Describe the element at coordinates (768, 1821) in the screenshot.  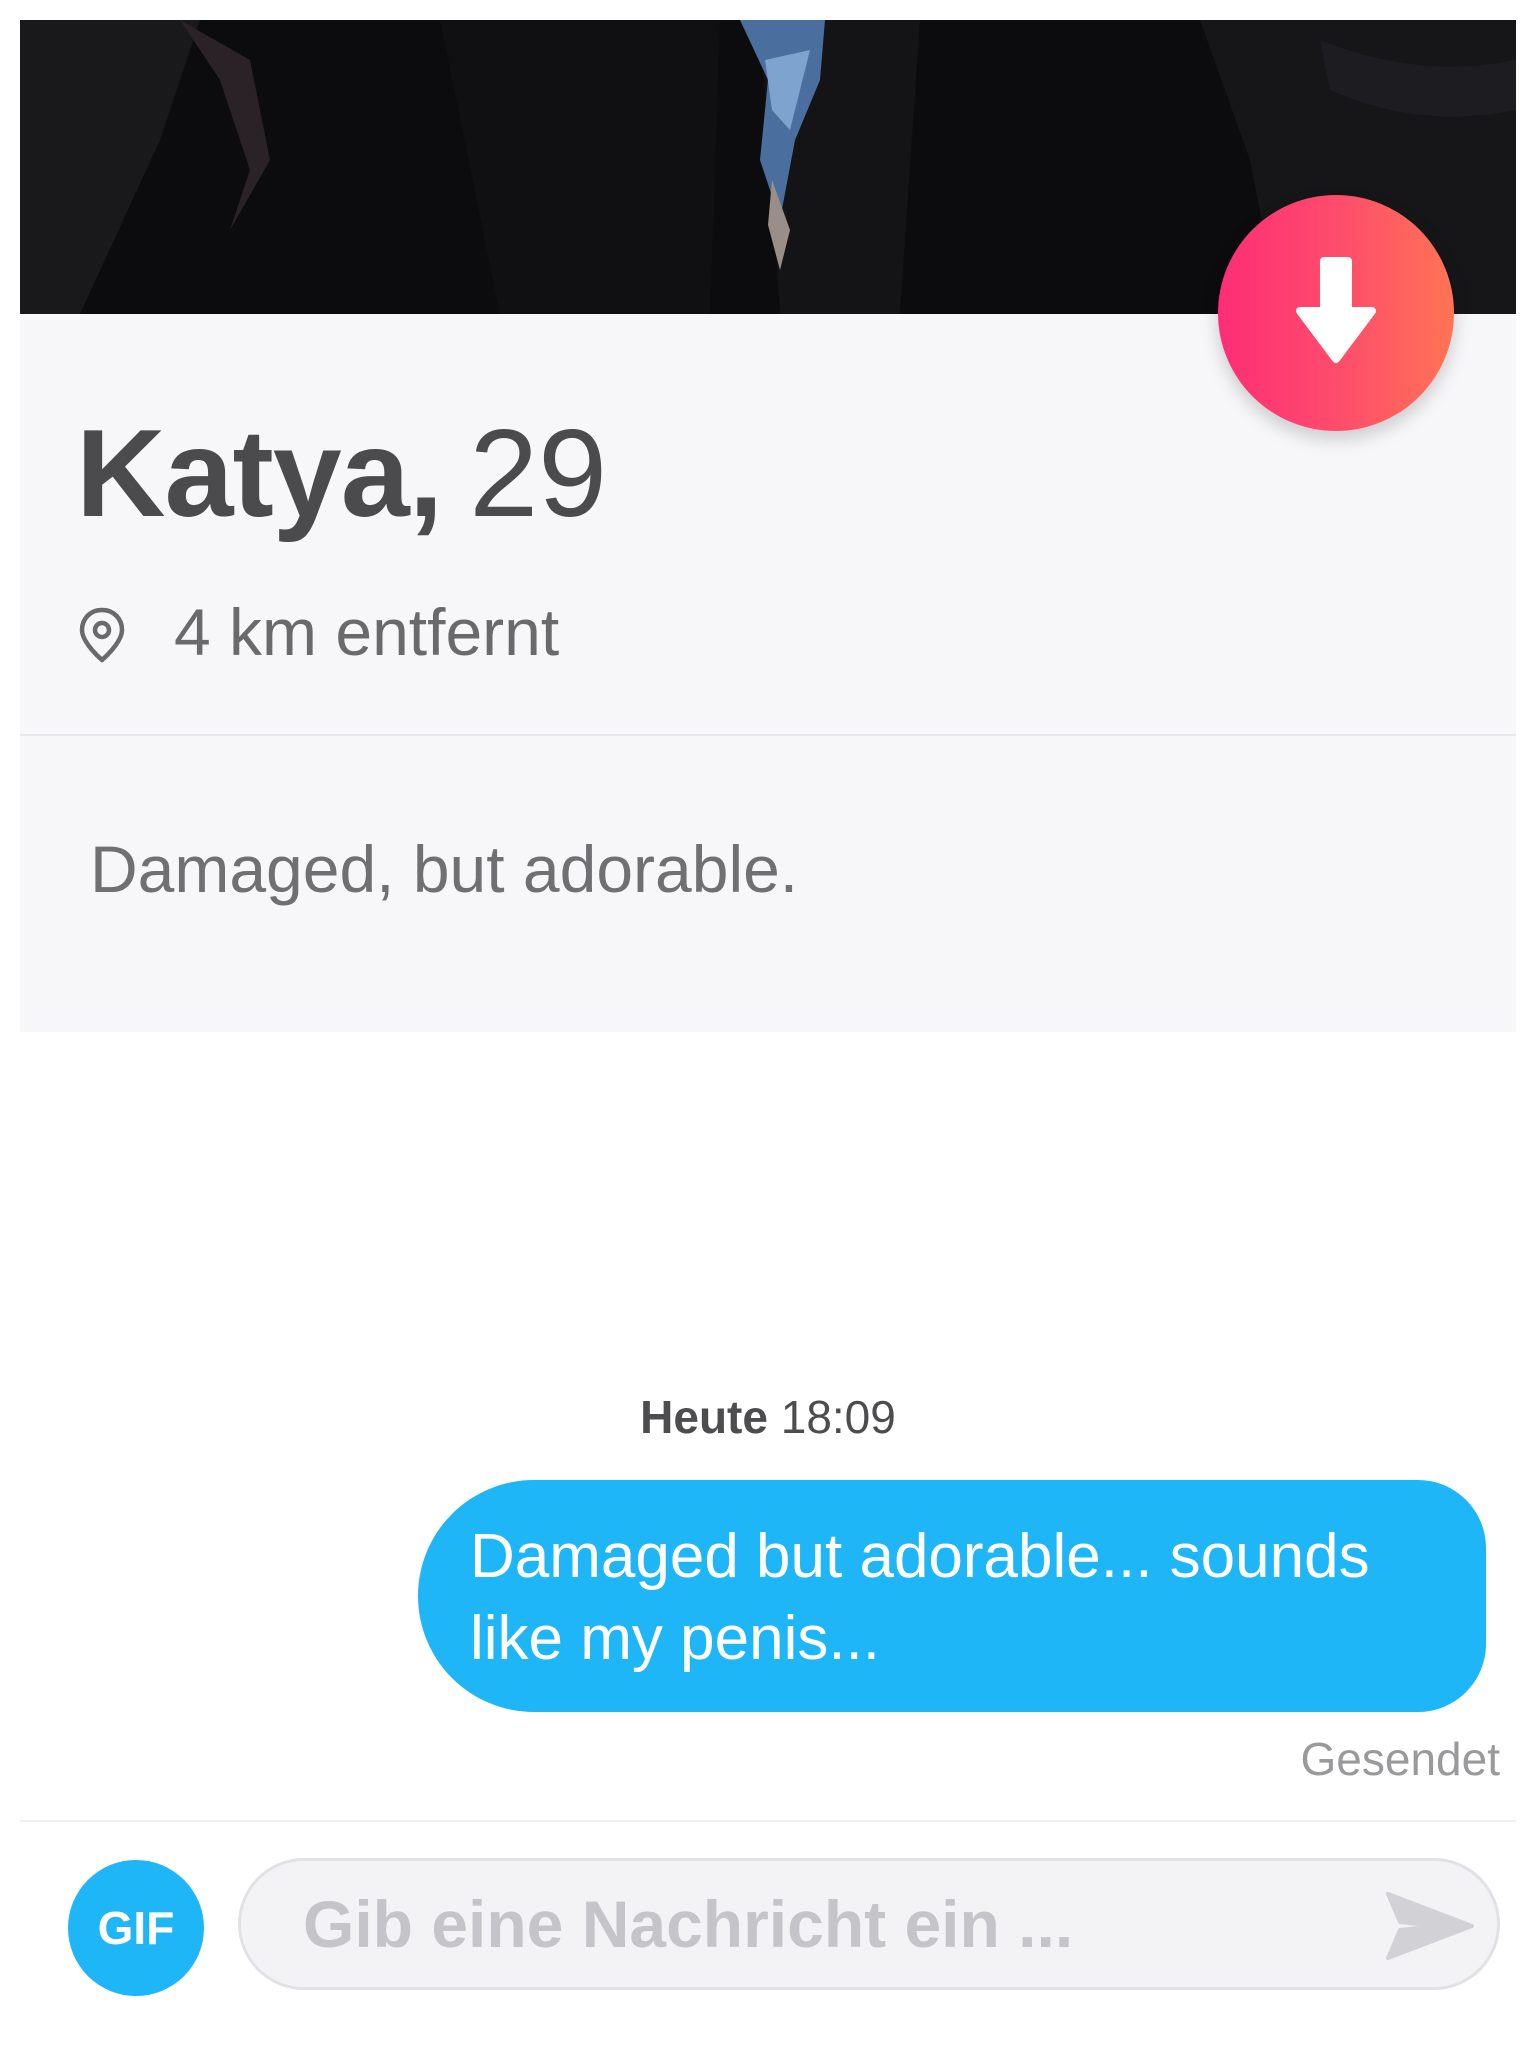
I see `composer-divider` at that location.